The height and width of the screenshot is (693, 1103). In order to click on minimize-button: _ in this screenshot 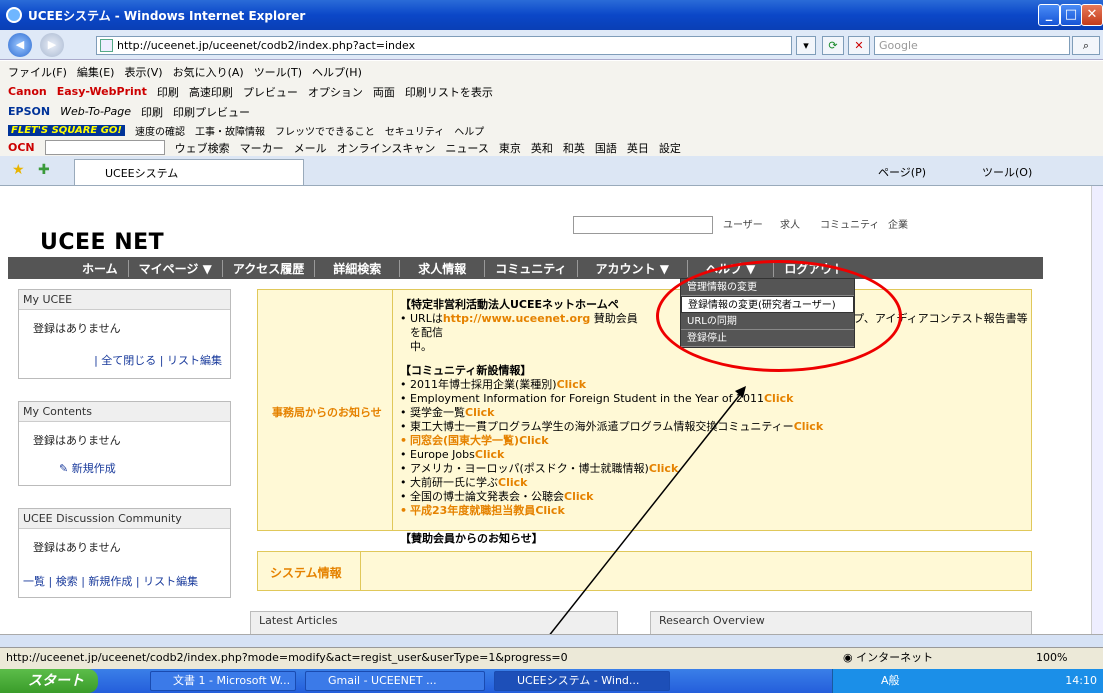, I will do `click(1049, 15)`.